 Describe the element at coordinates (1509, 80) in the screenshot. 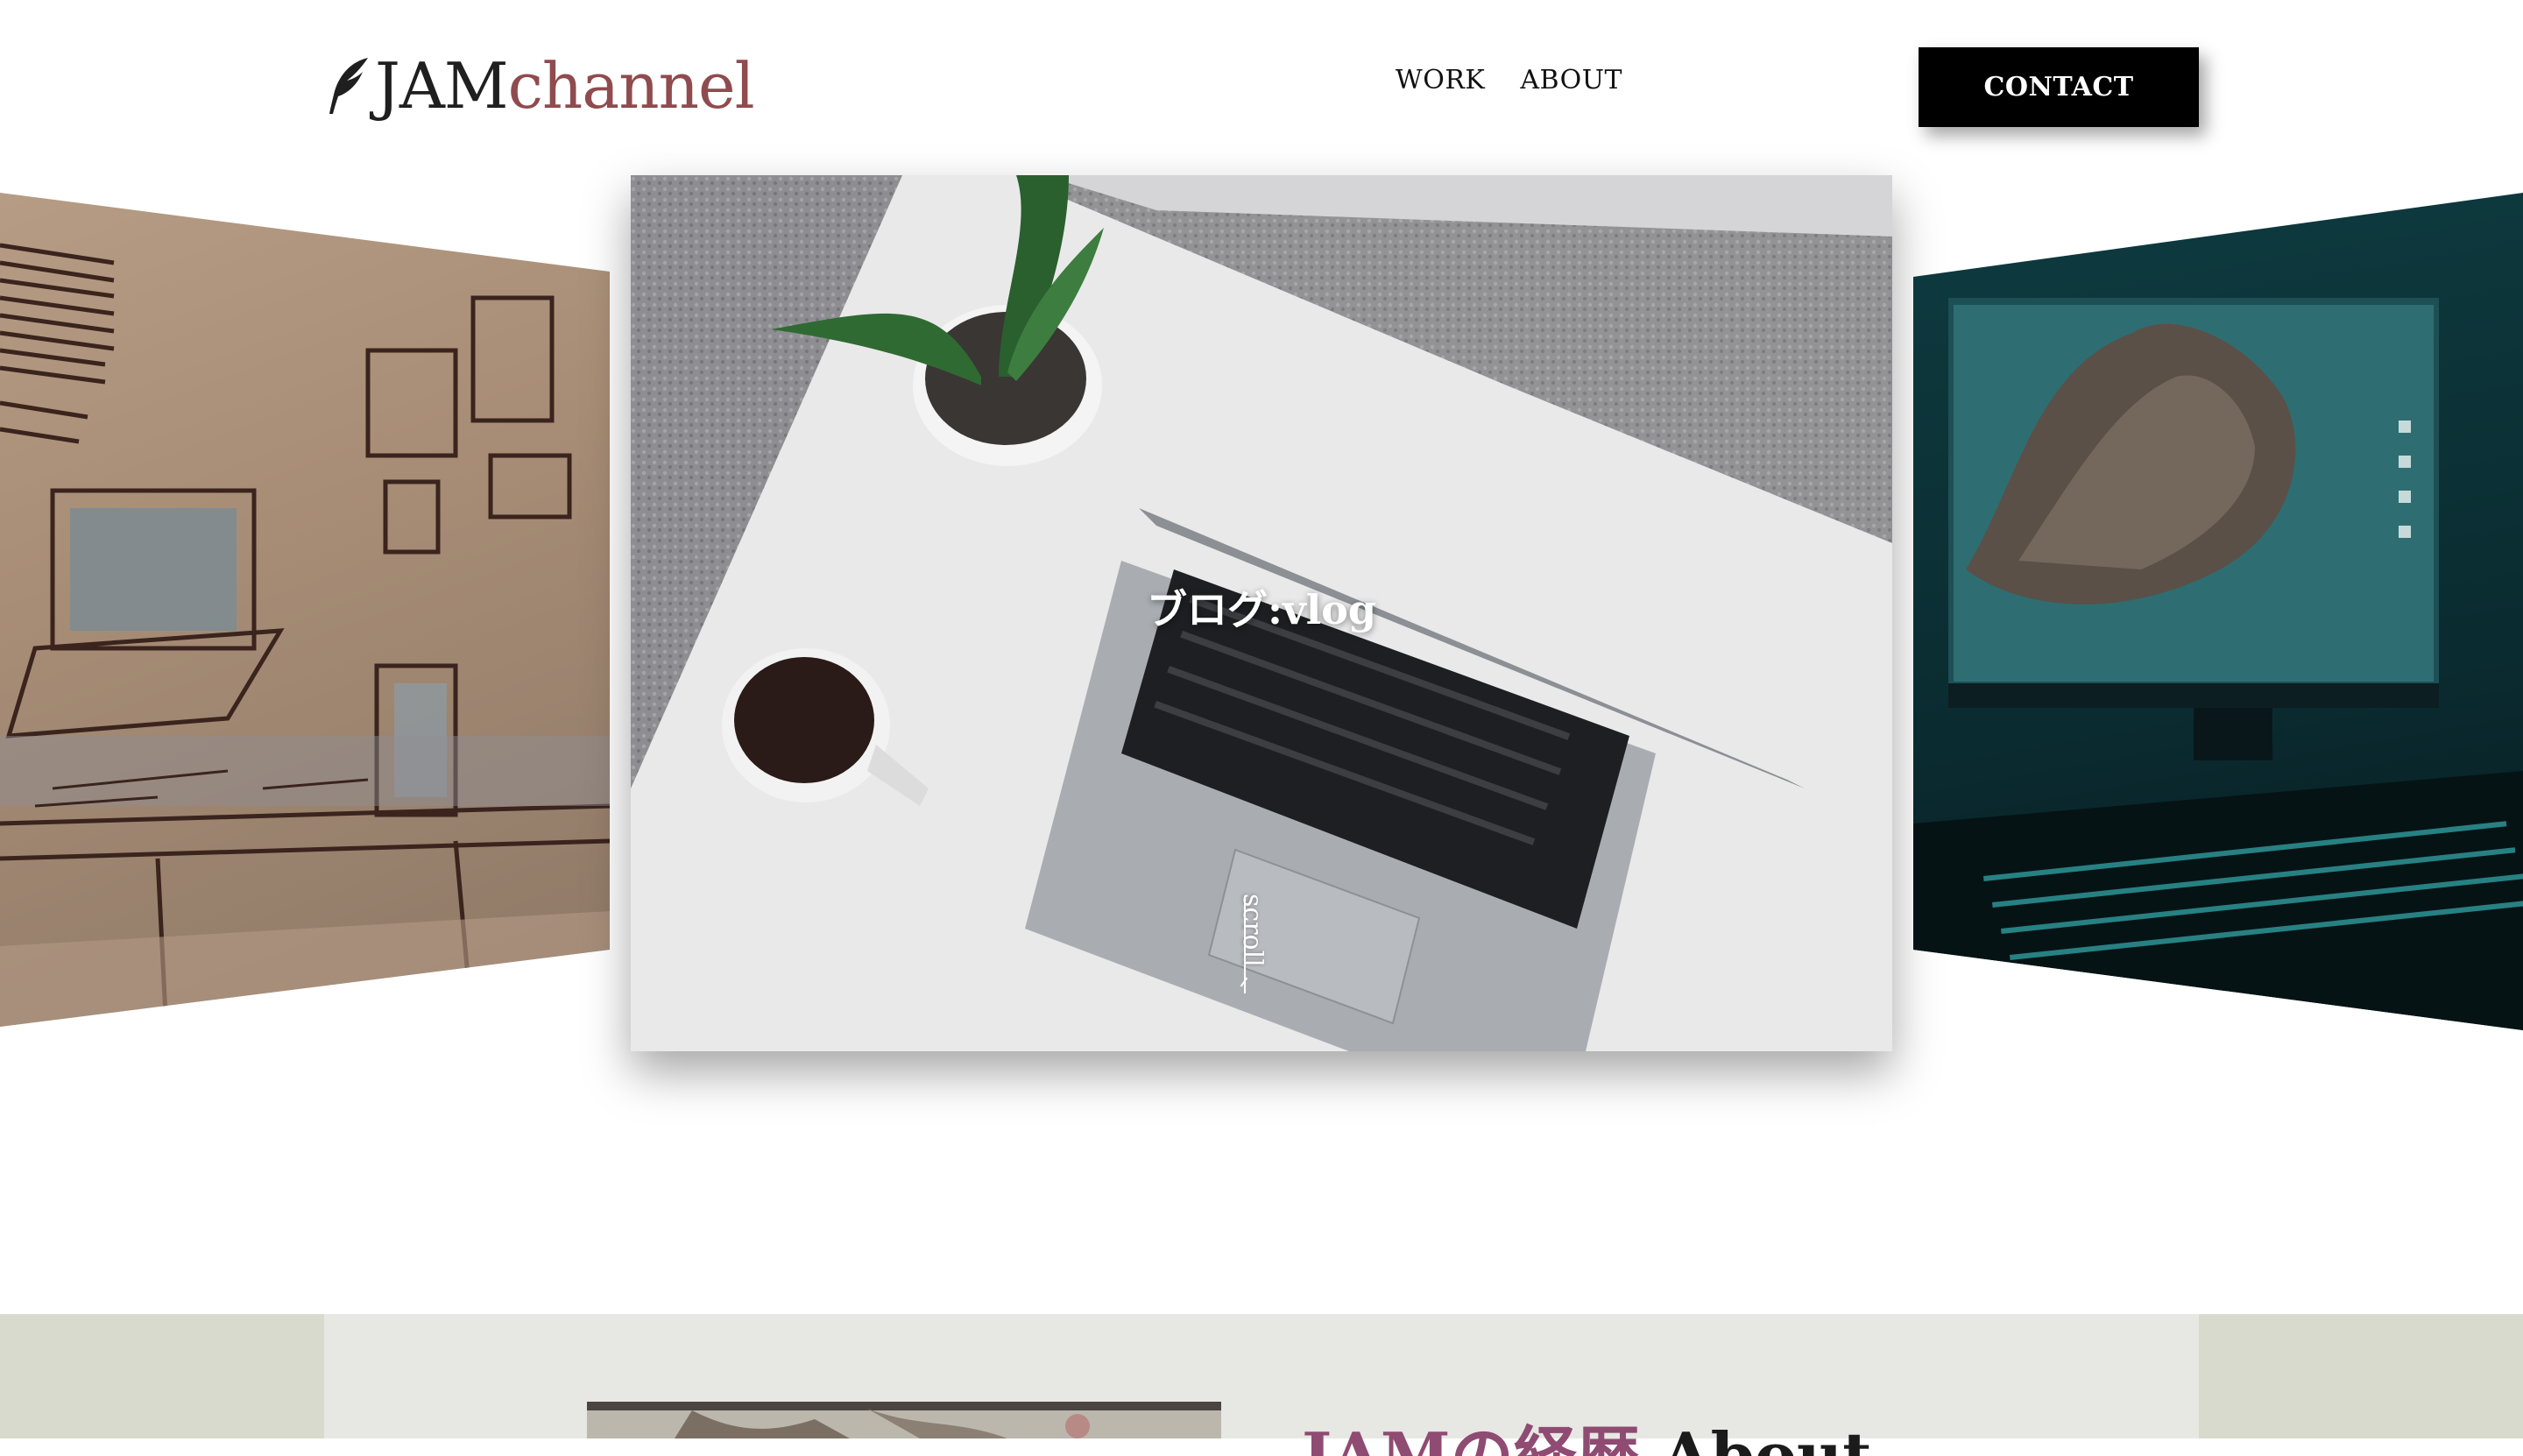

I see `main-nav: WORK ABOUT` at that location.